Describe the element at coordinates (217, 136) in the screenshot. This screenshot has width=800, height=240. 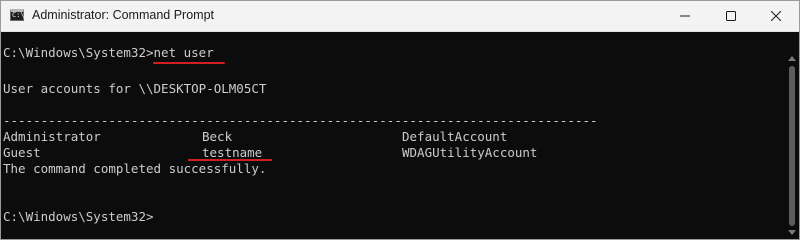
I see `account-name: Beck` at that location.